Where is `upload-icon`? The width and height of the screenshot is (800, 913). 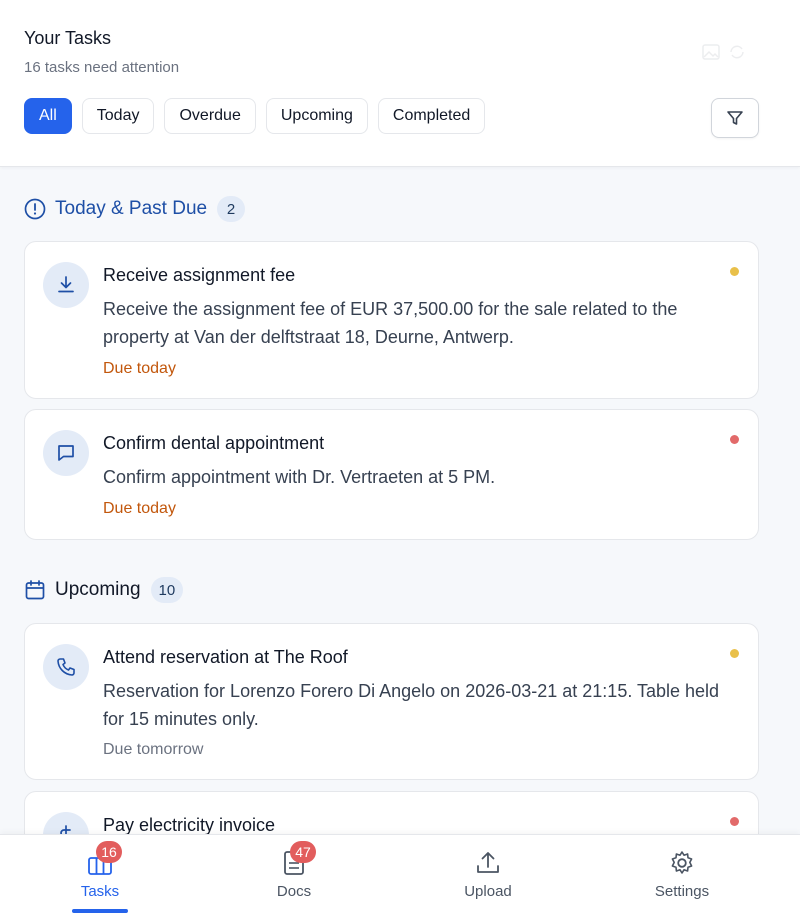
upload-icon is located at coordinates (488, 862).